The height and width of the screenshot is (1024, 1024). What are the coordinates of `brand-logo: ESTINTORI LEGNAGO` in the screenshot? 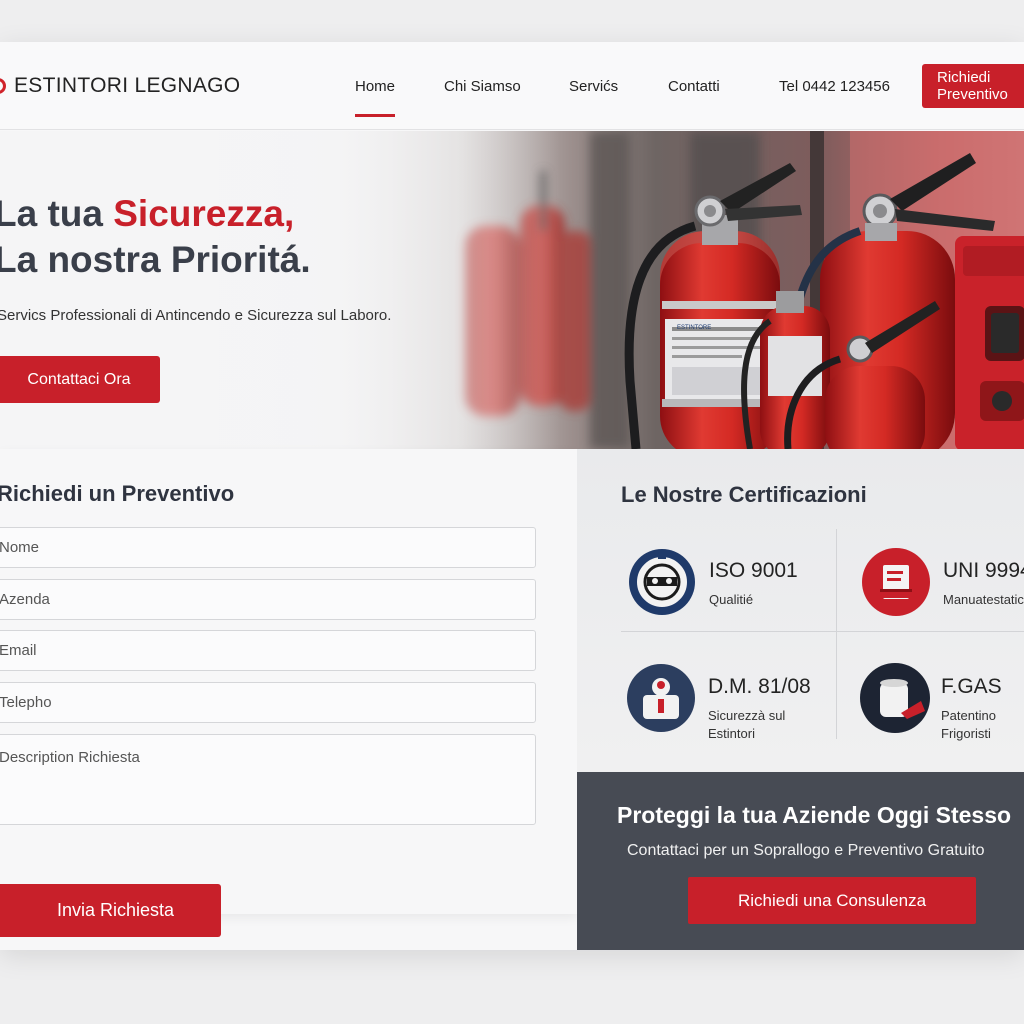 It's located at (120, 86).